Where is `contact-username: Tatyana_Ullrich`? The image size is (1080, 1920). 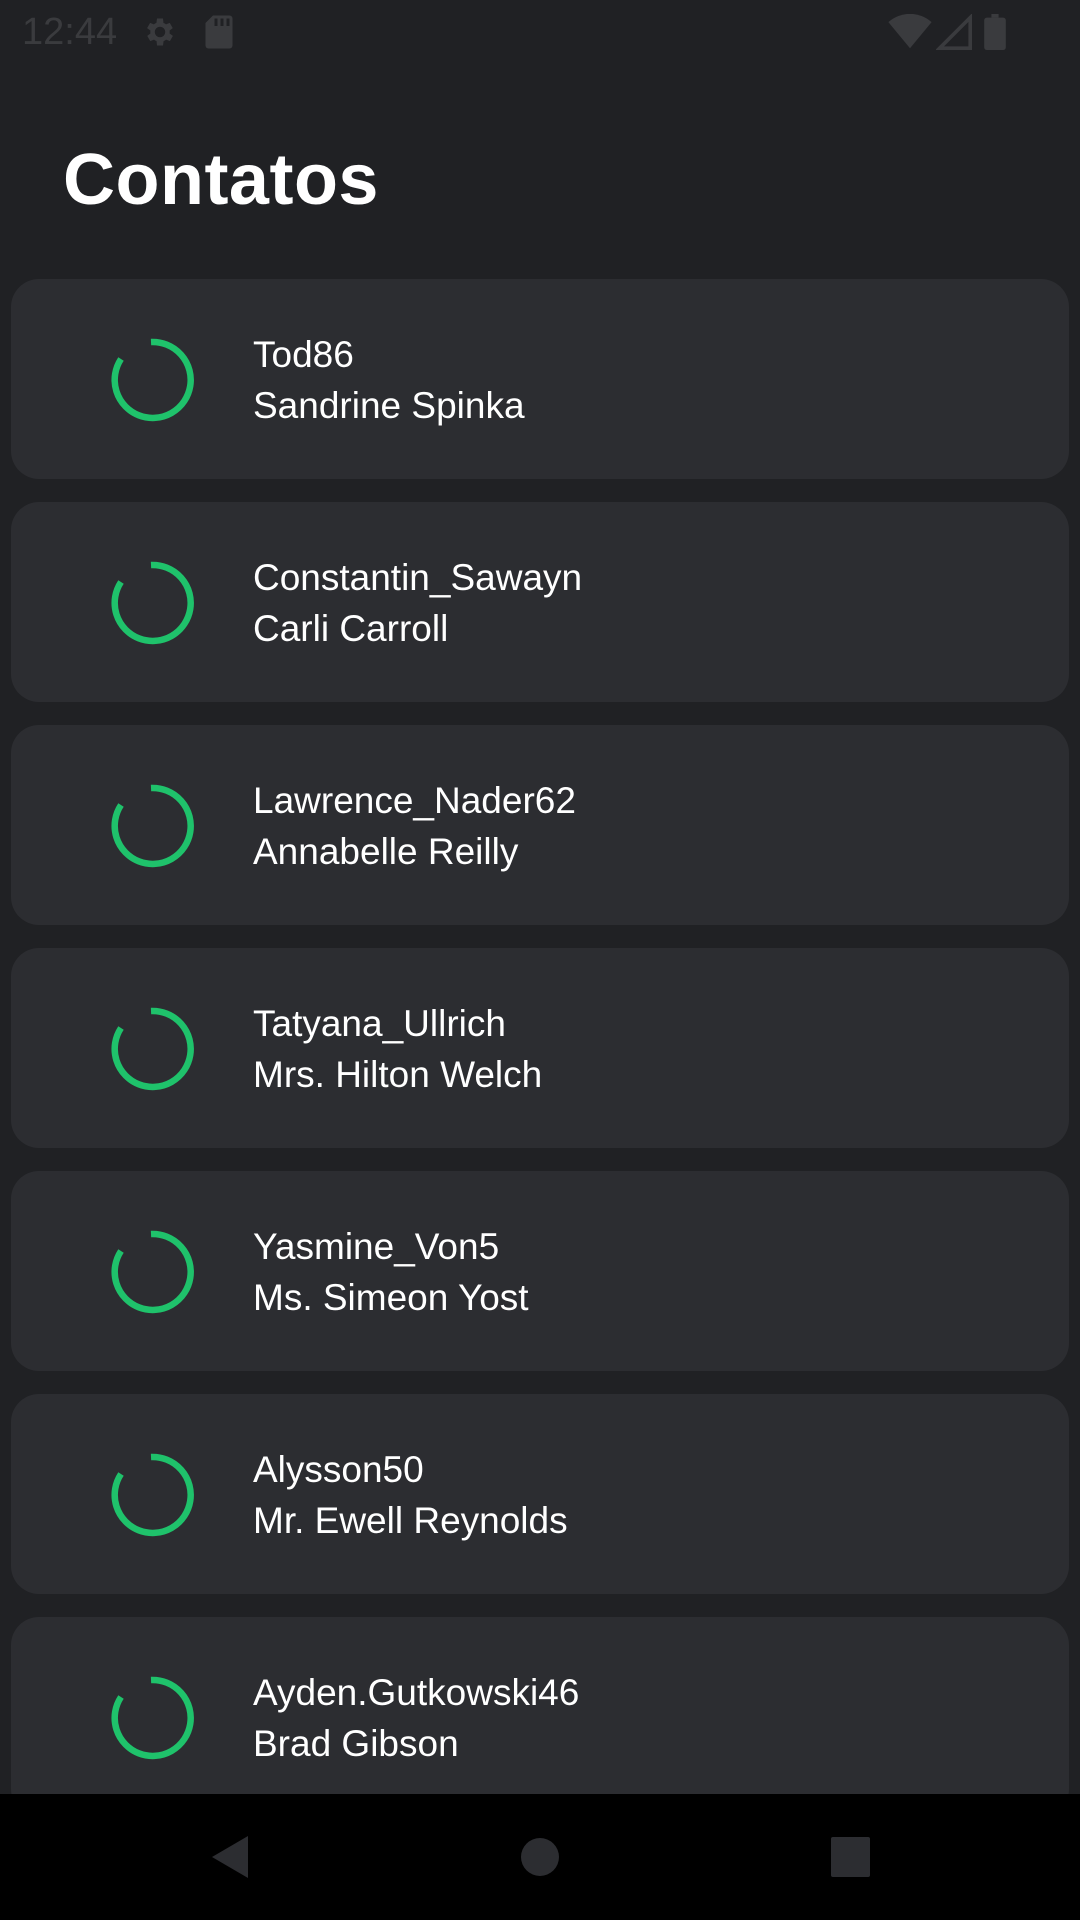
contact-username: Tatyana_Ullrich is located at coordinates (379, 1023).